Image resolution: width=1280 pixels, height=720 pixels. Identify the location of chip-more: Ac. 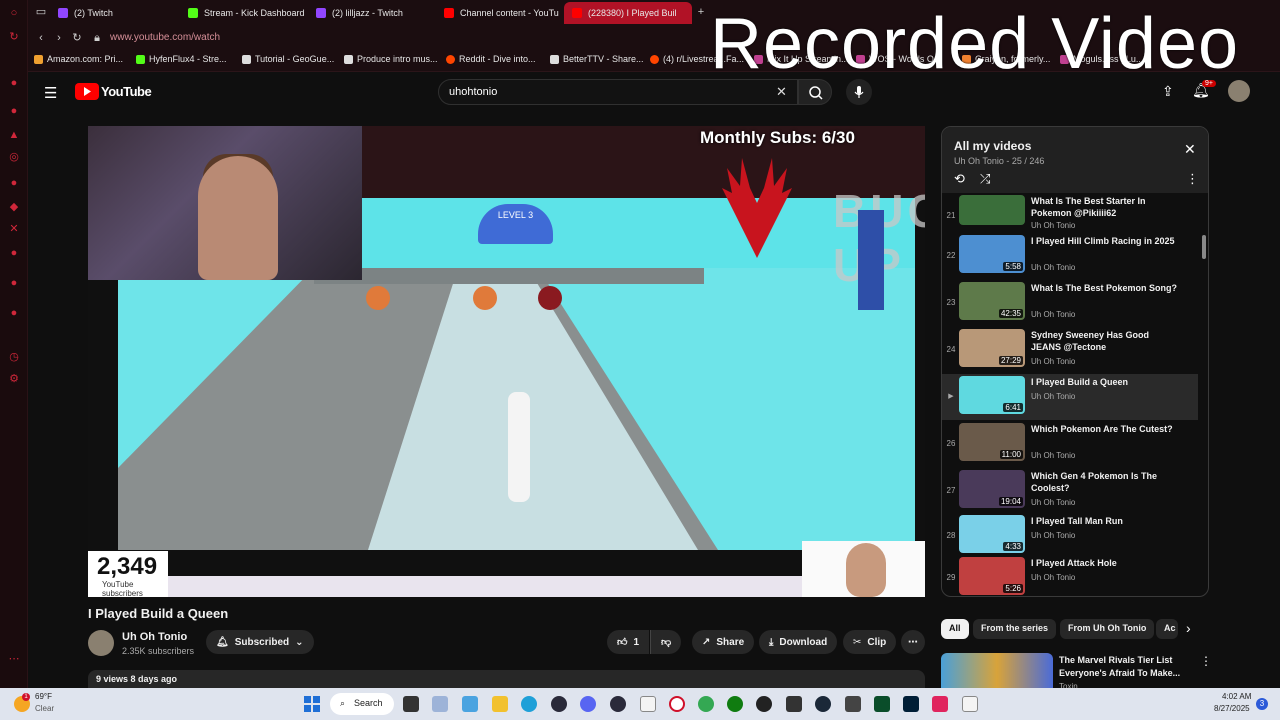
(1167, 629).